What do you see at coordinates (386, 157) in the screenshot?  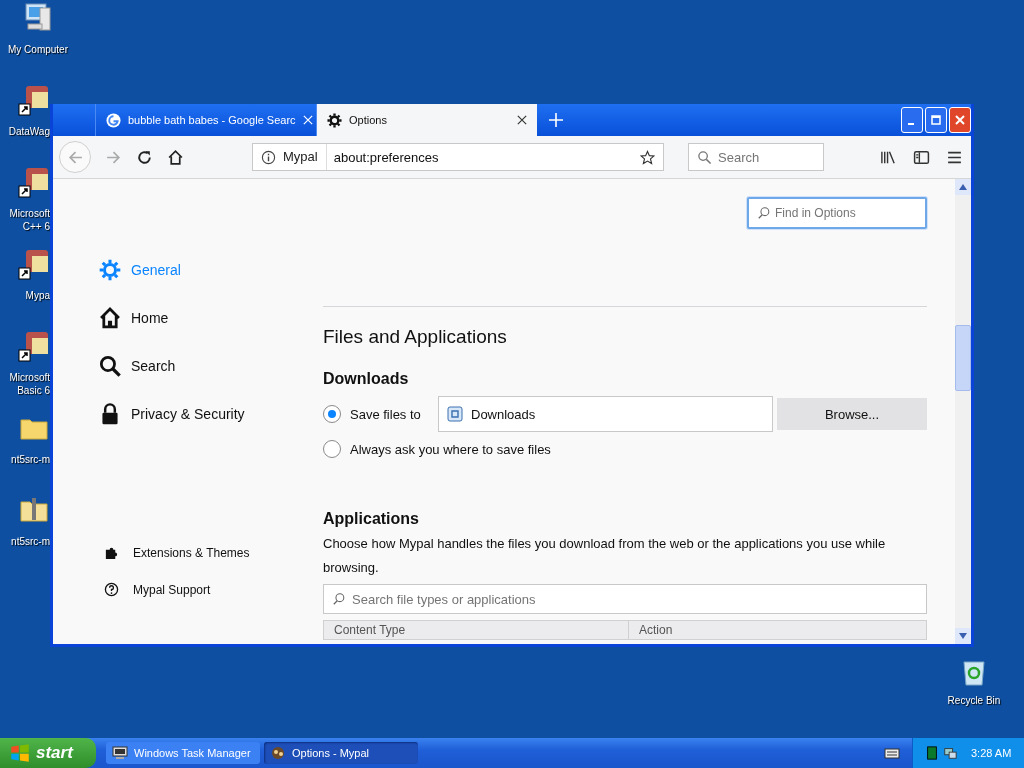 I see `url-text: about:preferences` at bounding box center [386, 157].